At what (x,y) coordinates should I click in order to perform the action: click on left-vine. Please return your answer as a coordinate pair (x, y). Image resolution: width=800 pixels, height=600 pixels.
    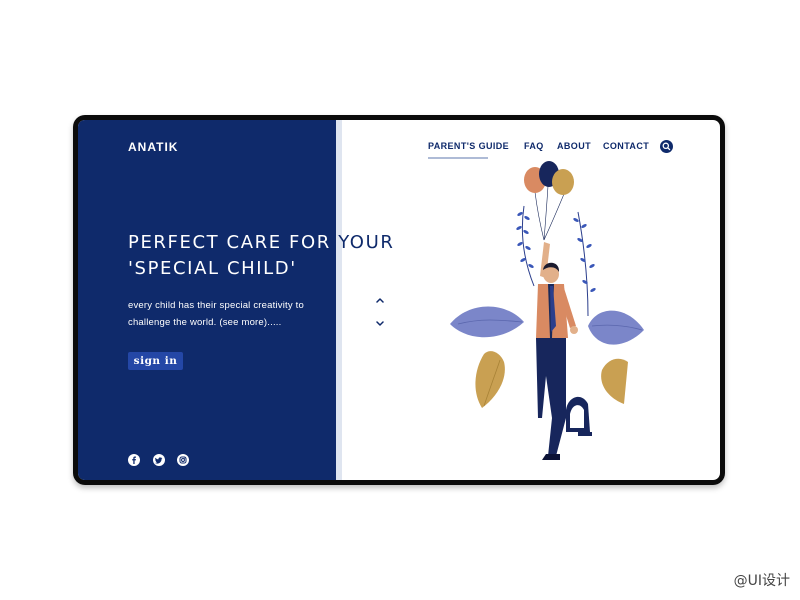
    Looking at the image, I should click on (525, 246).